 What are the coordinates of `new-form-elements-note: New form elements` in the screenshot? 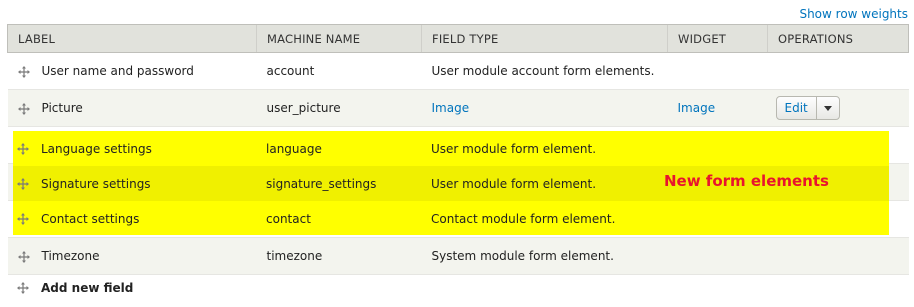 It's located at (746, 181).